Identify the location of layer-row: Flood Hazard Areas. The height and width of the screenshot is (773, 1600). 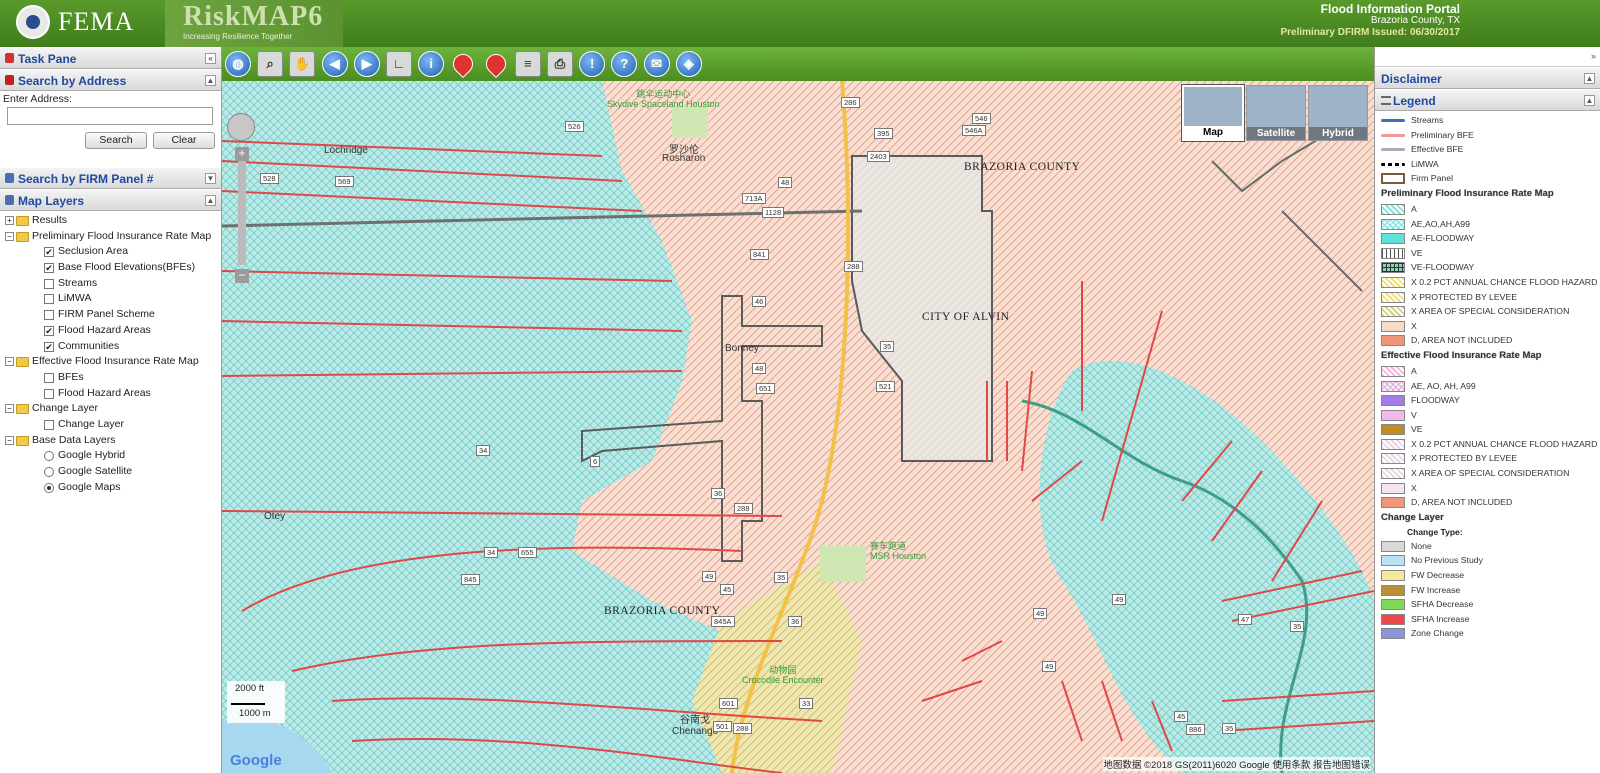
(110, 394).